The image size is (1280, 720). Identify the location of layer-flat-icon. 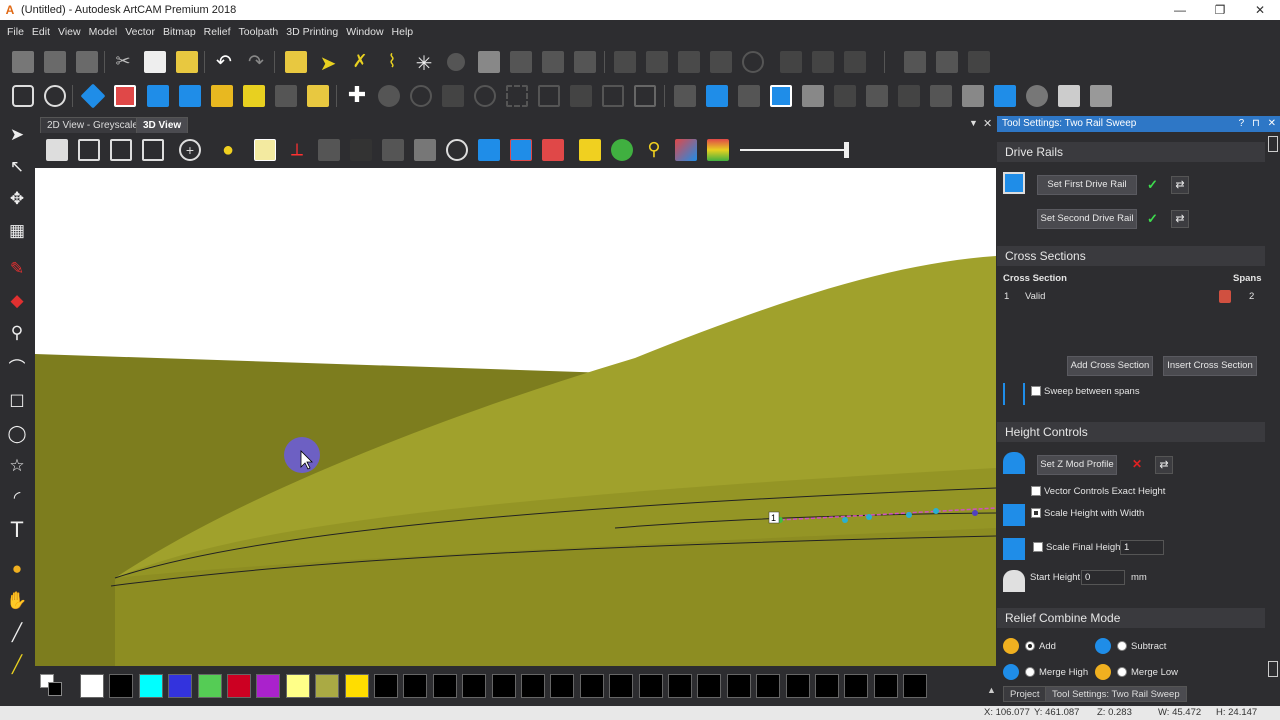
(749, 96).